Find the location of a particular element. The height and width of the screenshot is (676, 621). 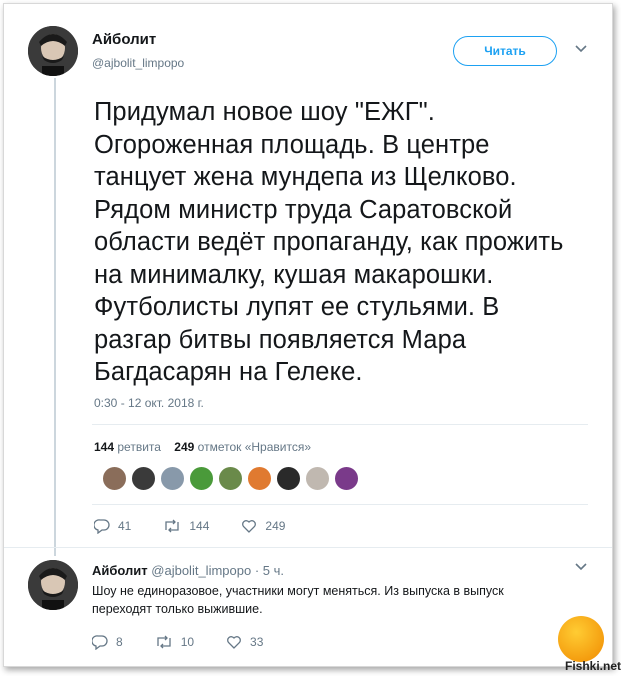

engagement-stats: 144 ретвита 249 отметок «Нравится» is located at coordinates (202, 447).